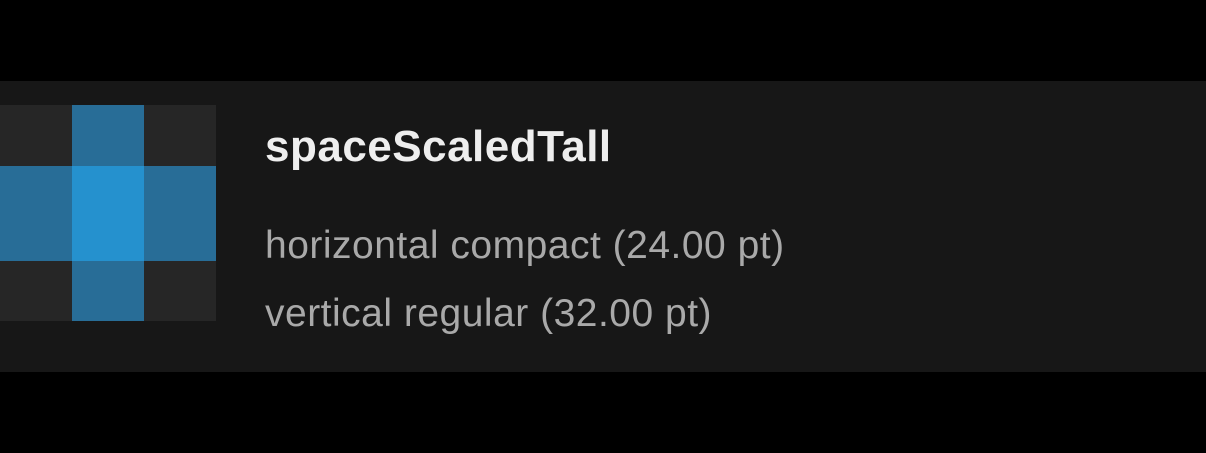 Image resolution: width=1206 pixels, height=453 pixels. Describe the element at coordinates (36, 135) in the screenshot. I see `swatch-corner-top-left` at that location.